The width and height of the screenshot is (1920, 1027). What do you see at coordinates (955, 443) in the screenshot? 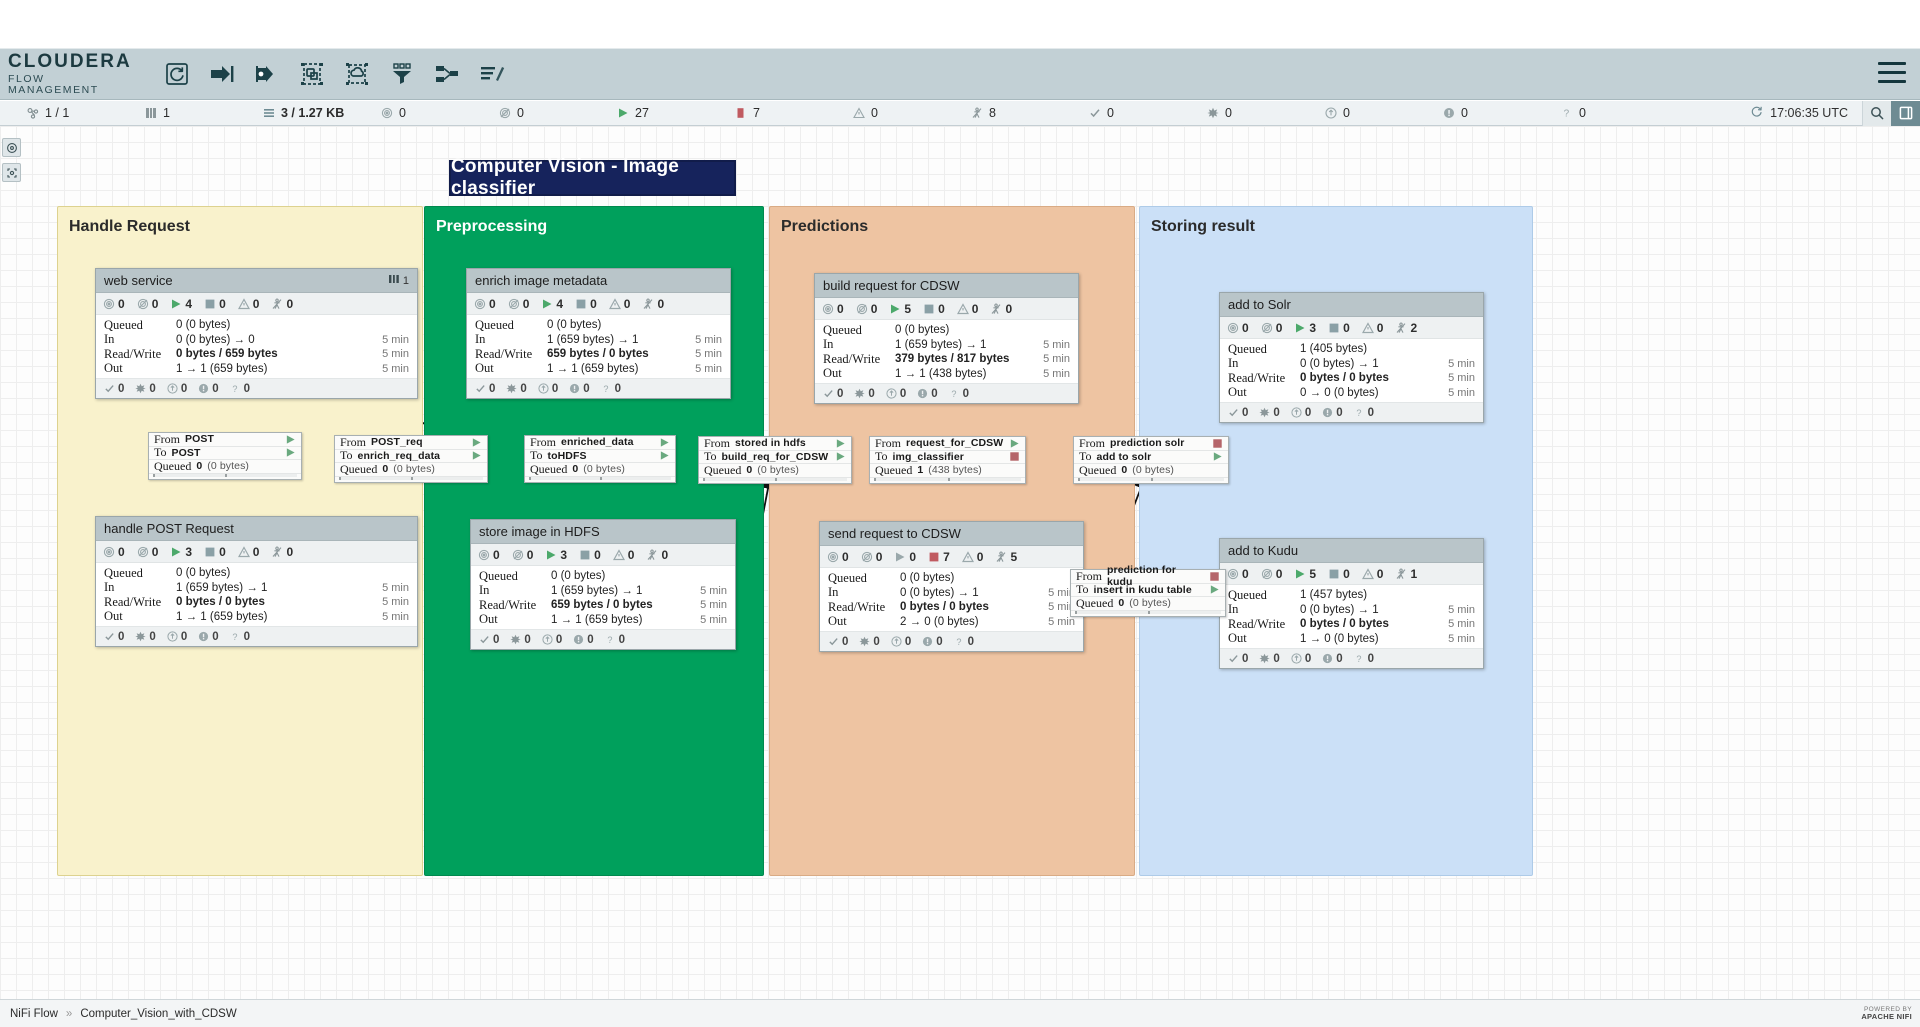
I see `connection-from-value: request_for_CDSW` at bounding box center [955, 443].